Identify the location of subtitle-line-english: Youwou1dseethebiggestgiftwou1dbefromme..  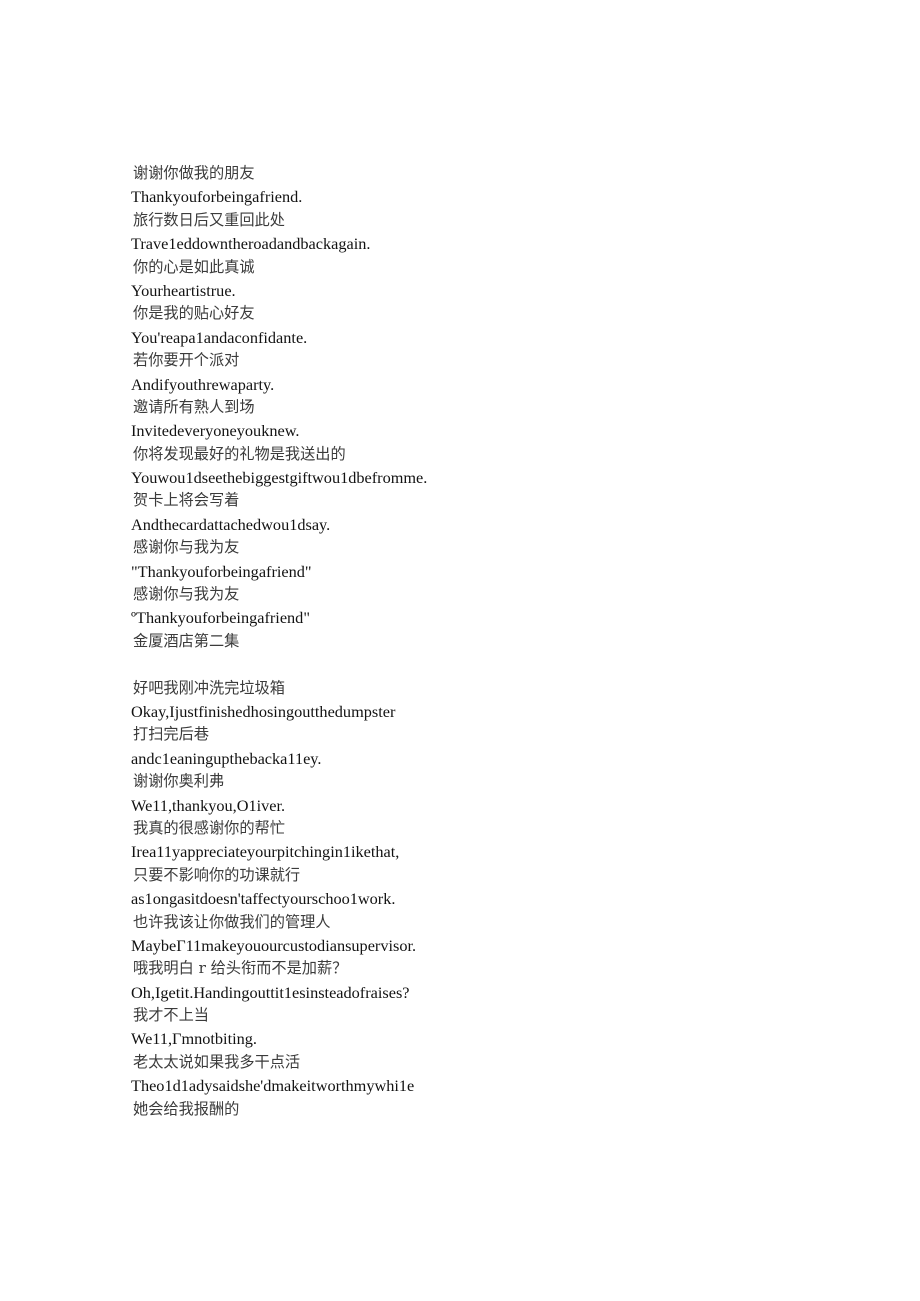
(279, 478).